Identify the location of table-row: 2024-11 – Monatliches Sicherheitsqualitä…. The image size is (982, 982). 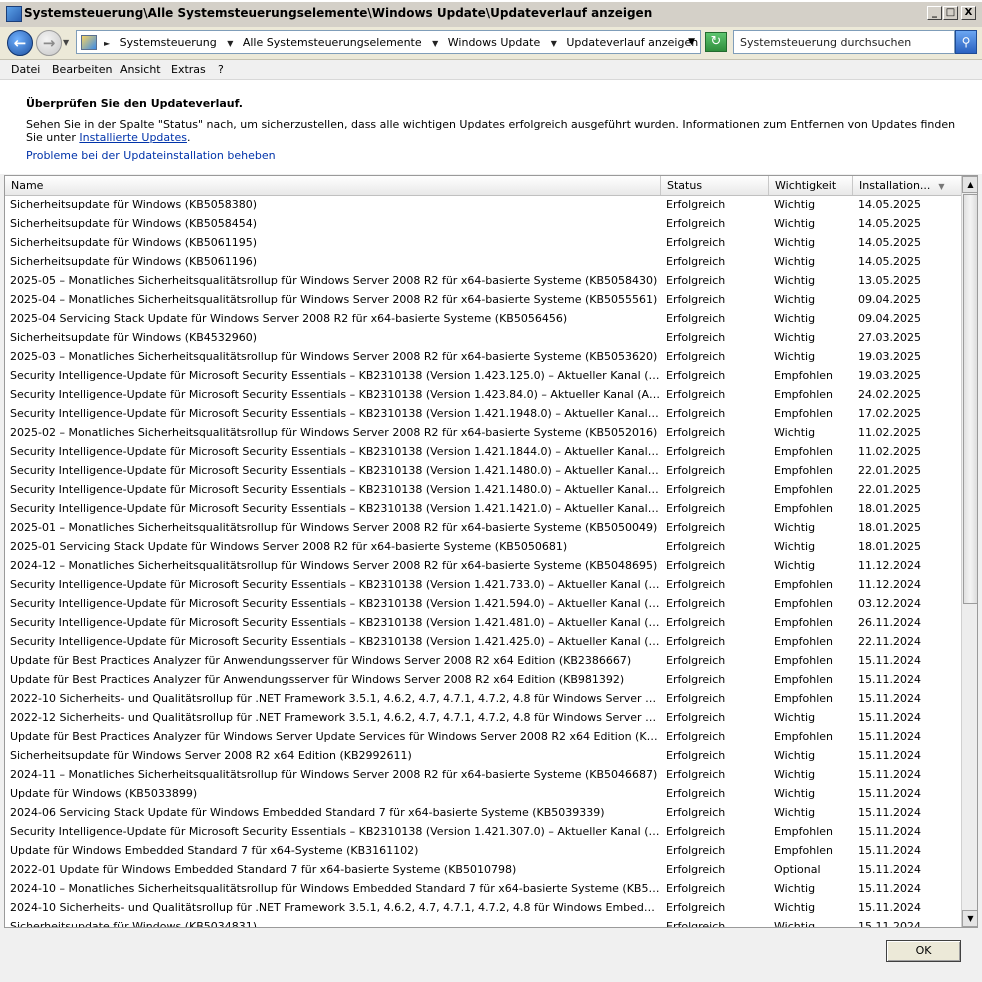
(483, 774).